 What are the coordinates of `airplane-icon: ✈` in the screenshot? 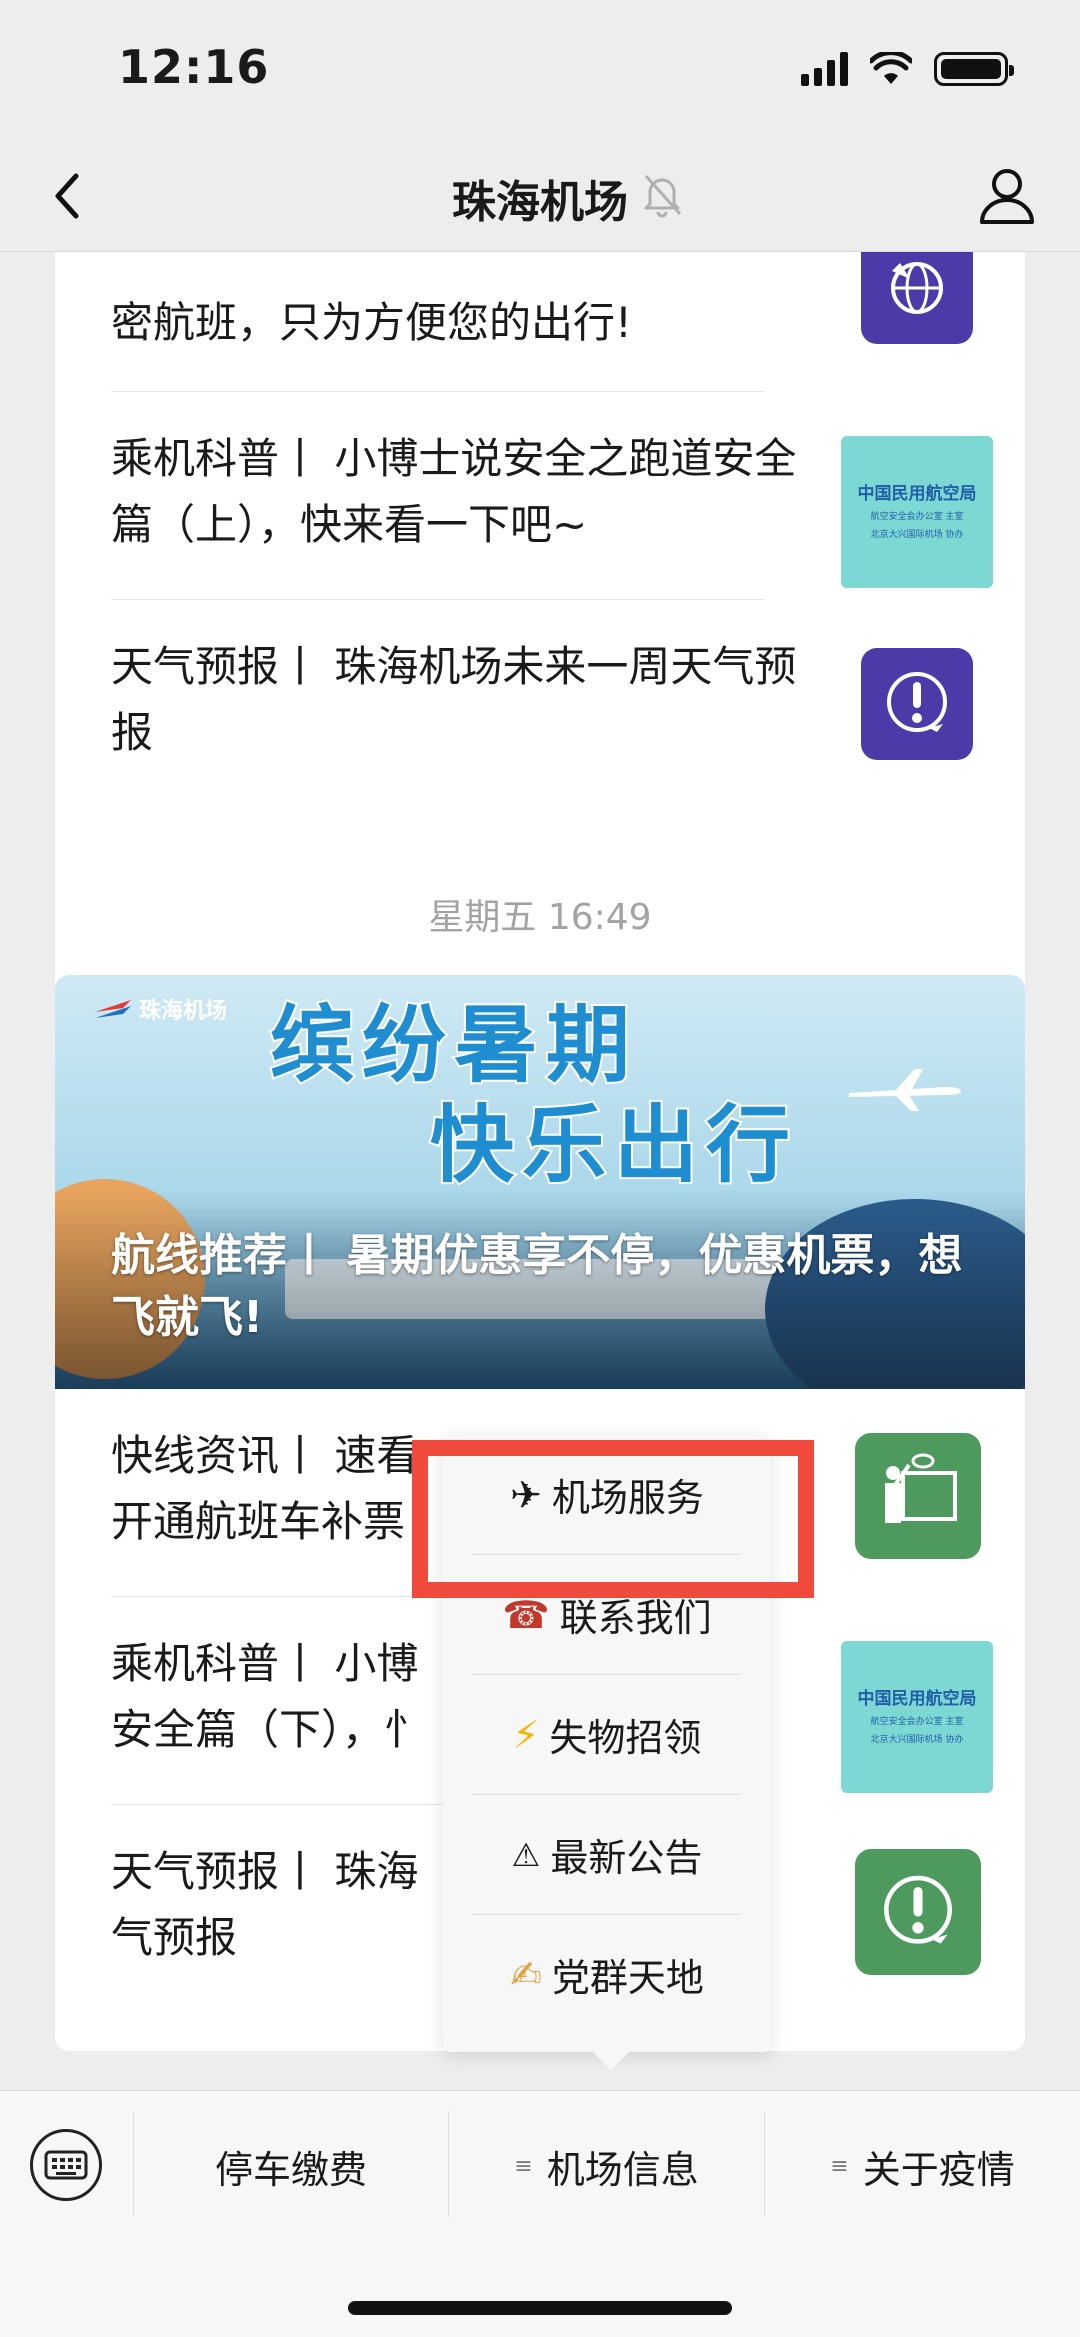 It's located at (526, 1494).